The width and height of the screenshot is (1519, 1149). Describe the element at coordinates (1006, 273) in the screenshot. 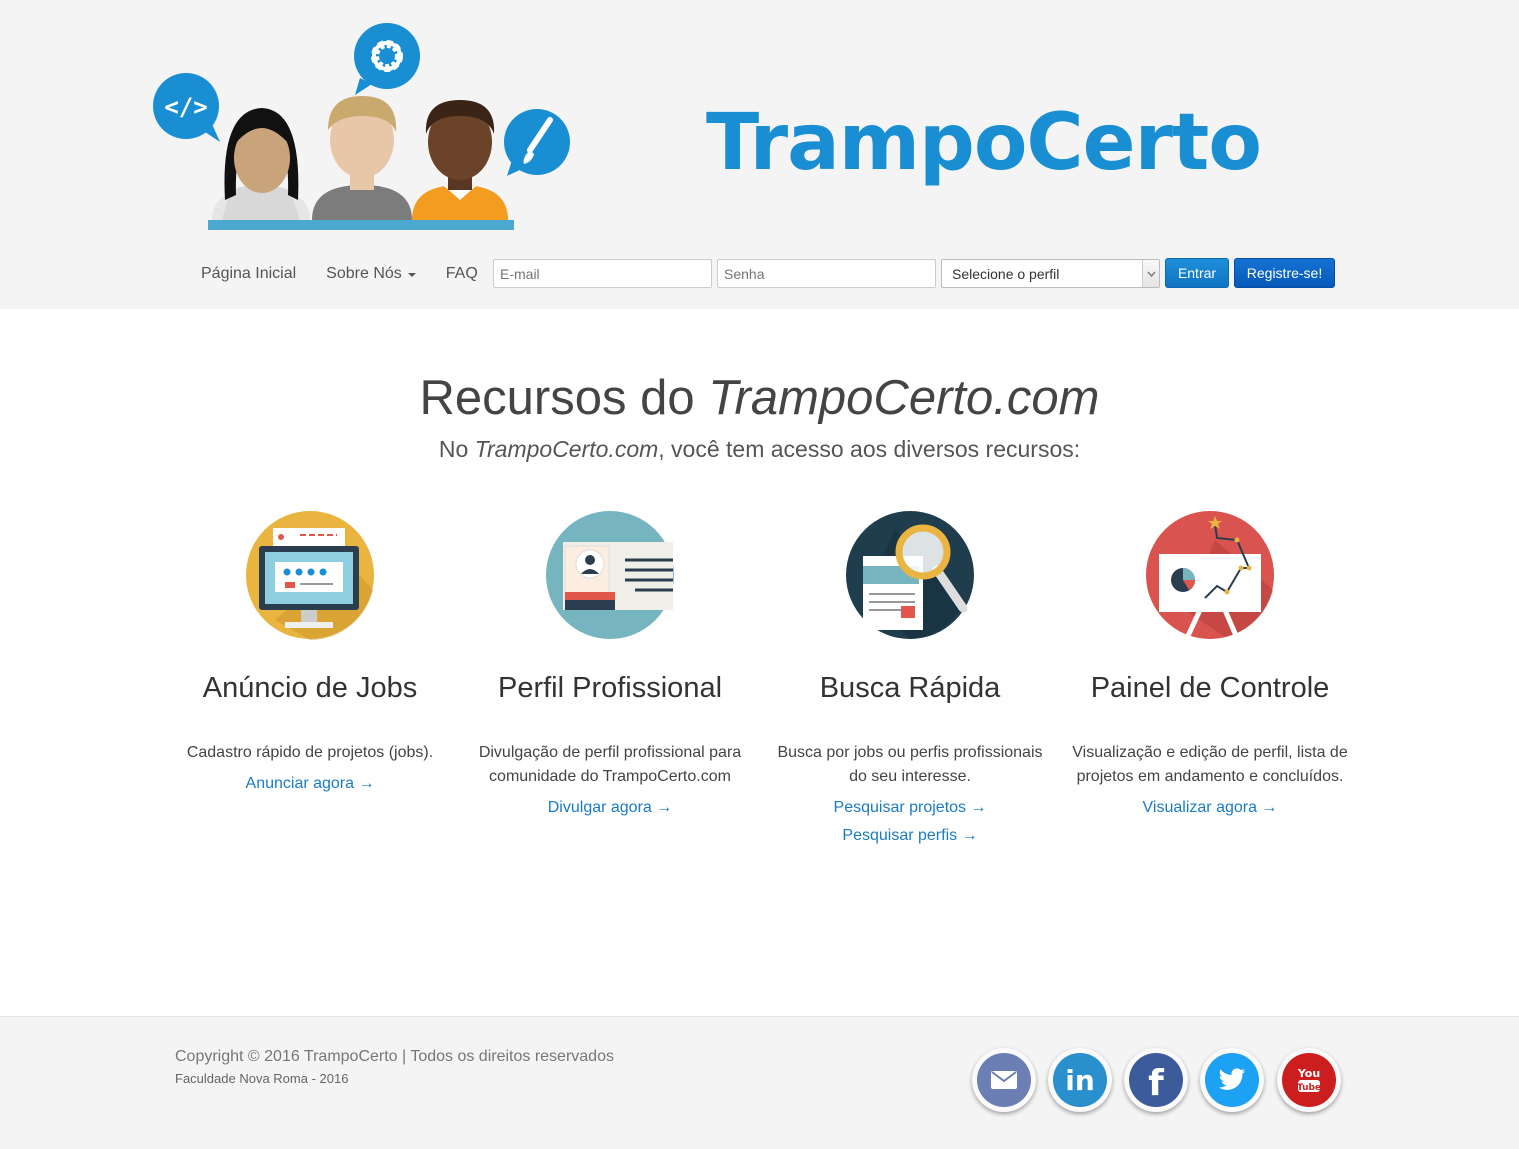

I see `profile-select-value: Selecione o perfil` at that location.